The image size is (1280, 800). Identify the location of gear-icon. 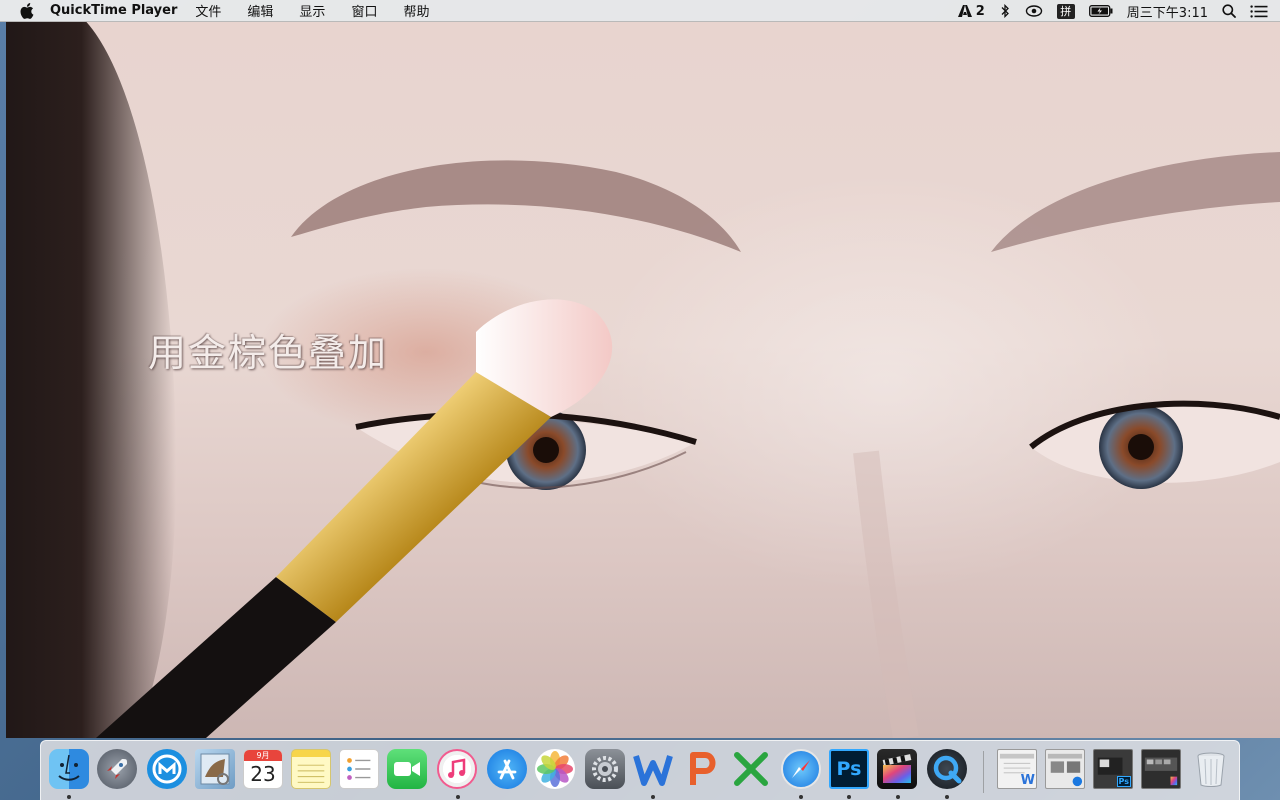
(605, 769).